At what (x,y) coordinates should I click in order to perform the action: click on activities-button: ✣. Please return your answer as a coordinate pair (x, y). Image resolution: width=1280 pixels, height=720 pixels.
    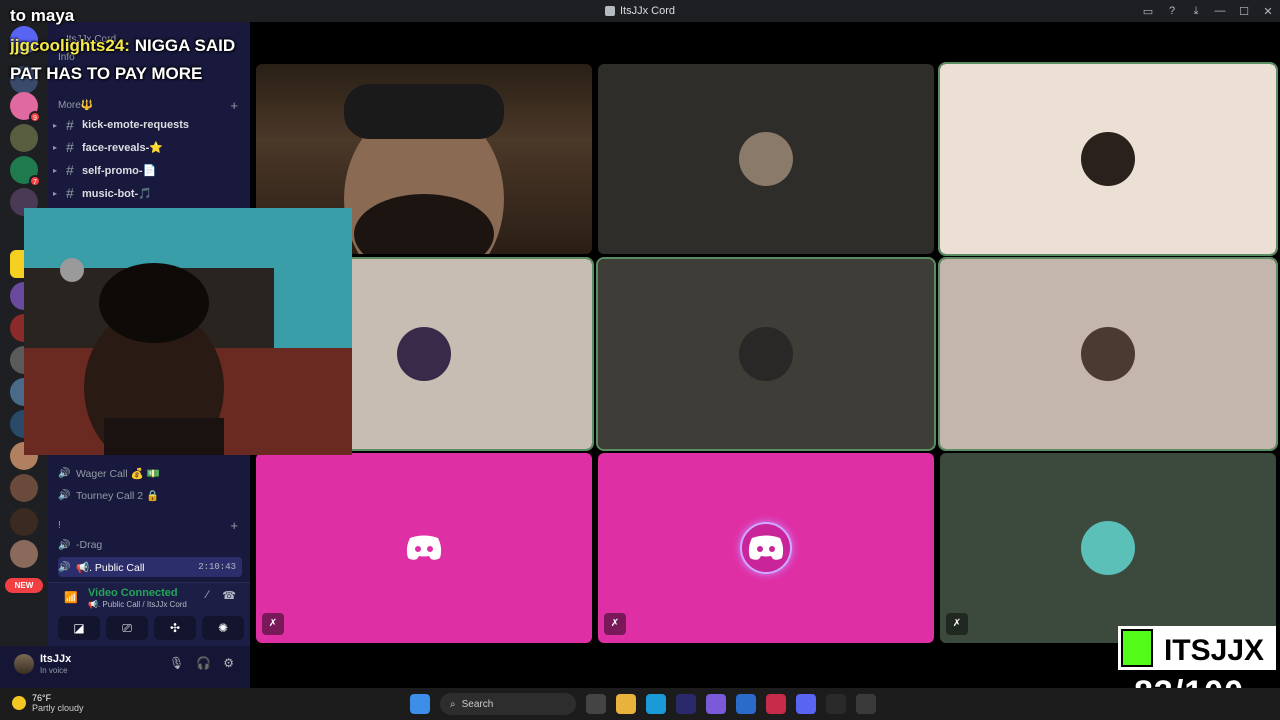
    Looking at the image, I should click on (175, 628).